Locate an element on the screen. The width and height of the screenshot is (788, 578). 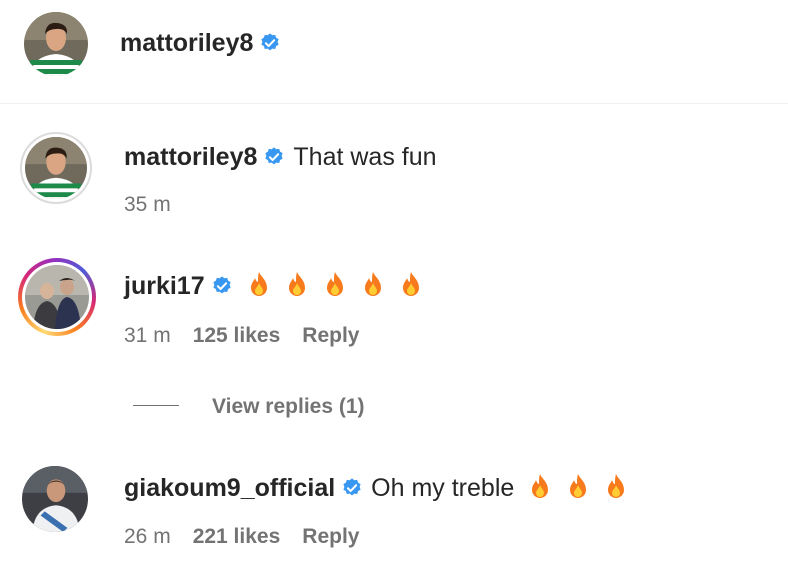
header-username: mattoriley8 is located at coordinates (186, 43).